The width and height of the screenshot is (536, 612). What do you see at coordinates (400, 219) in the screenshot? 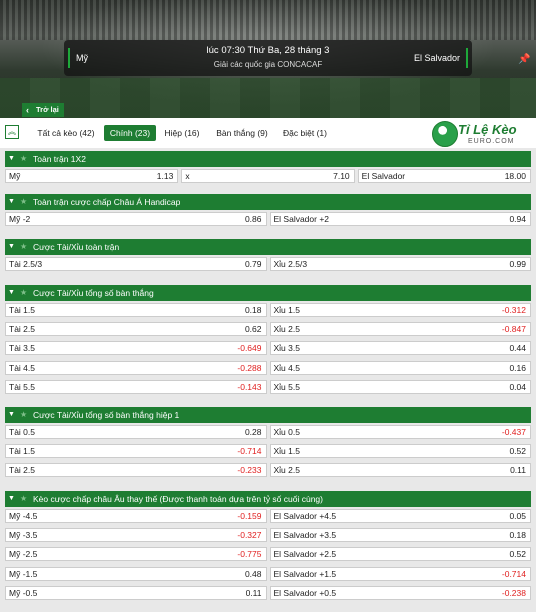
I see `odds-cell: El Salvador +2 0.94` at bounding box center [400, 219].